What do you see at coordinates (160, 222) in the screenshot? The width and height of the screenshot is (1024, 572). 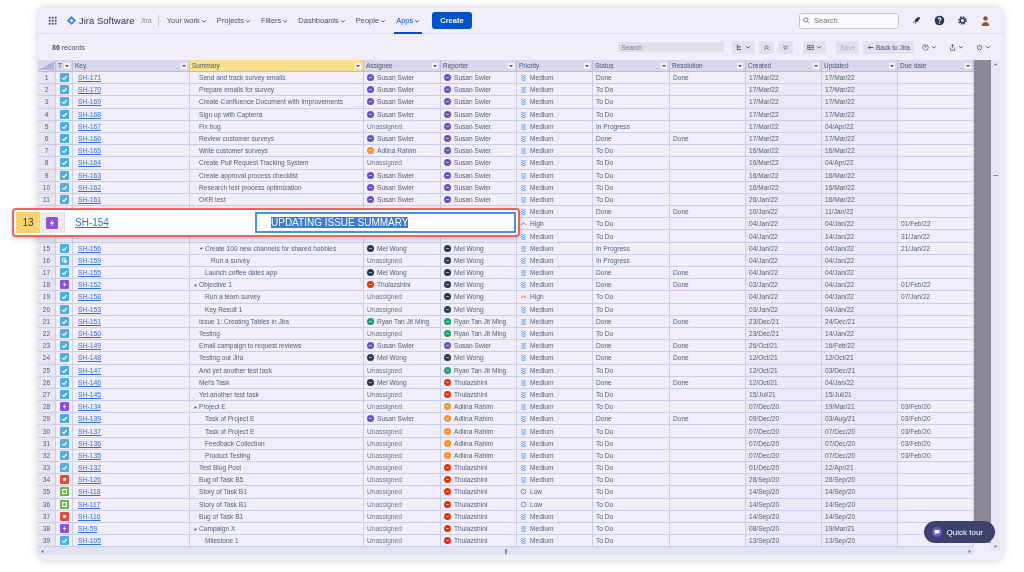 I see `issue-key-link: SH-154` at bounding box center [160, 222].